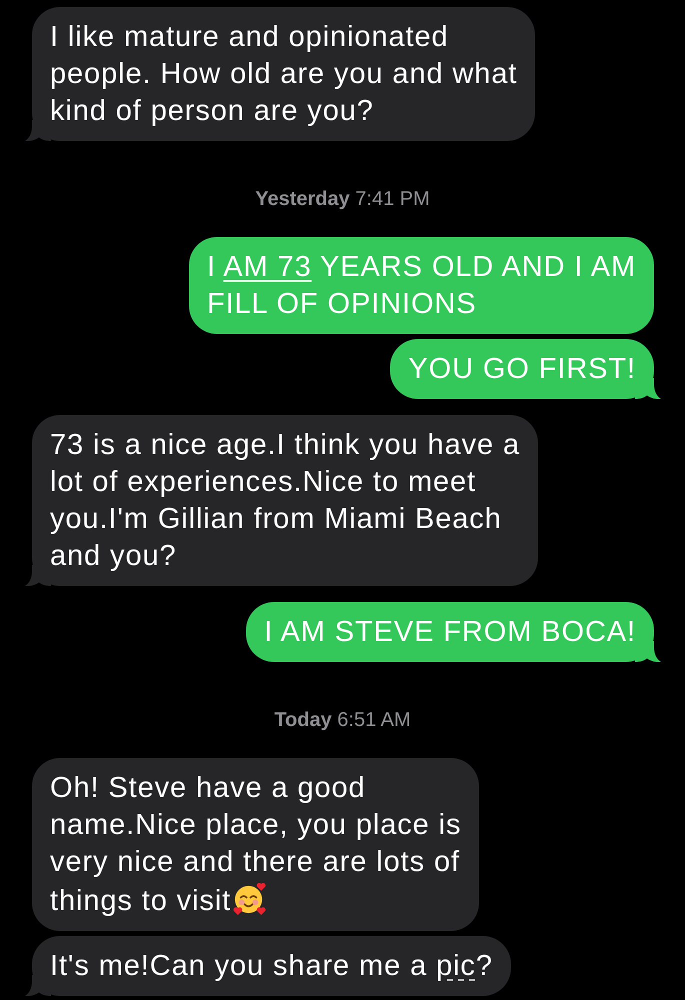 This screenshot has height=1000, width=685. What do you see at coordinates (342, 199) in the screenshot?
I see `timestamp: Yesterday 7:41 PM` at bounding box center [342, 199].